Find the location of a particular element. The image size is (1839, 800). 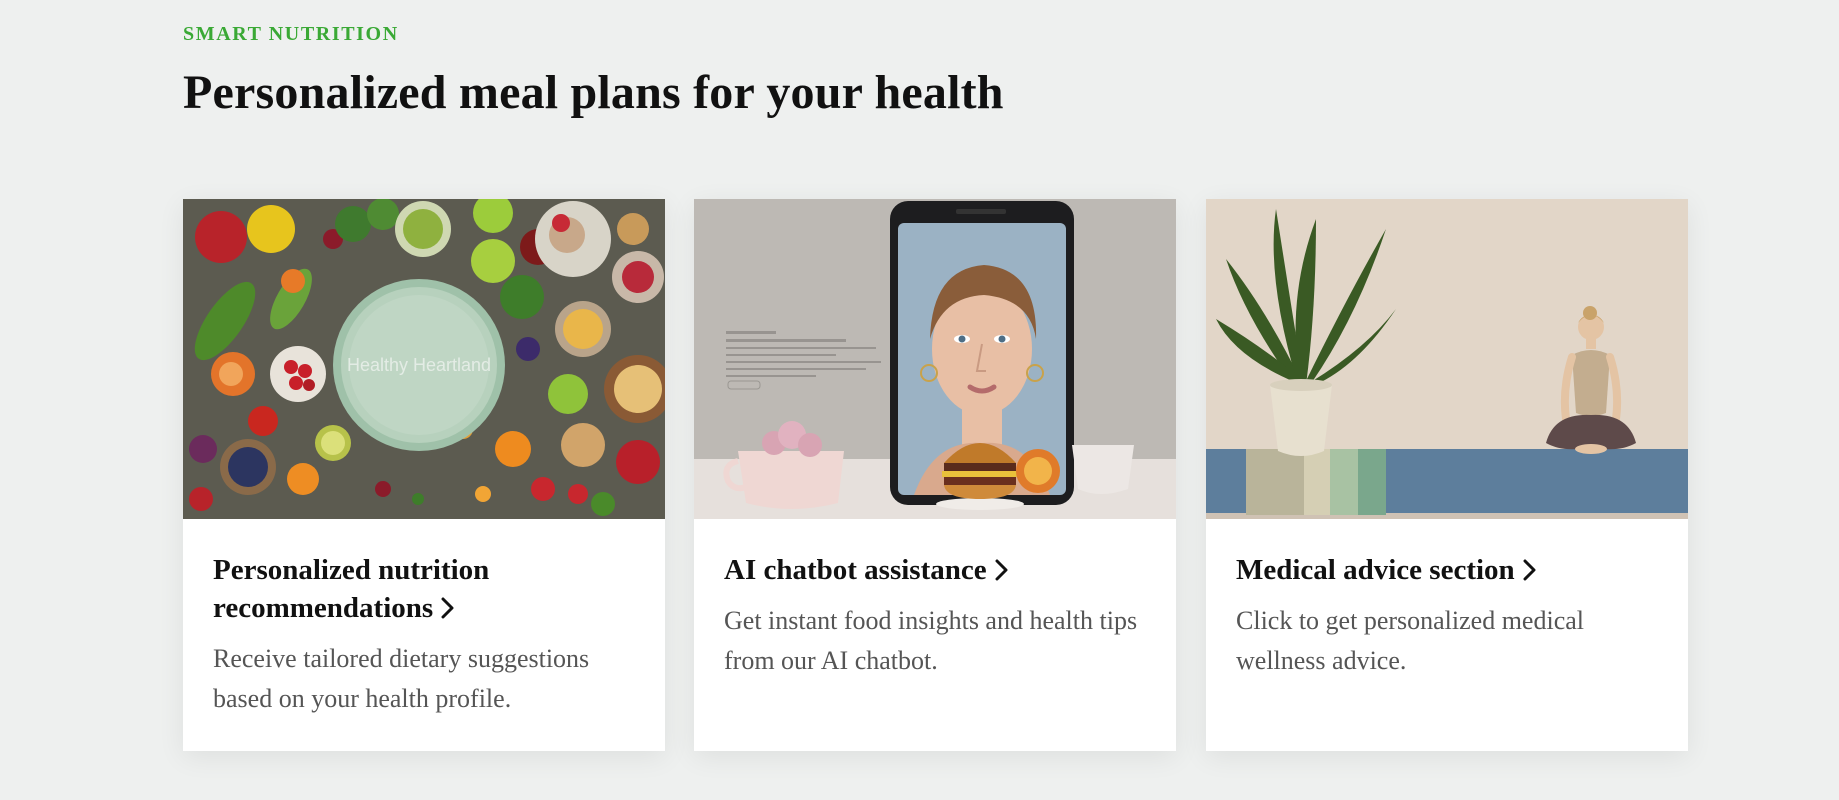

section-heading: Personalized meal plans for your health is located at coordinates (593, 92).